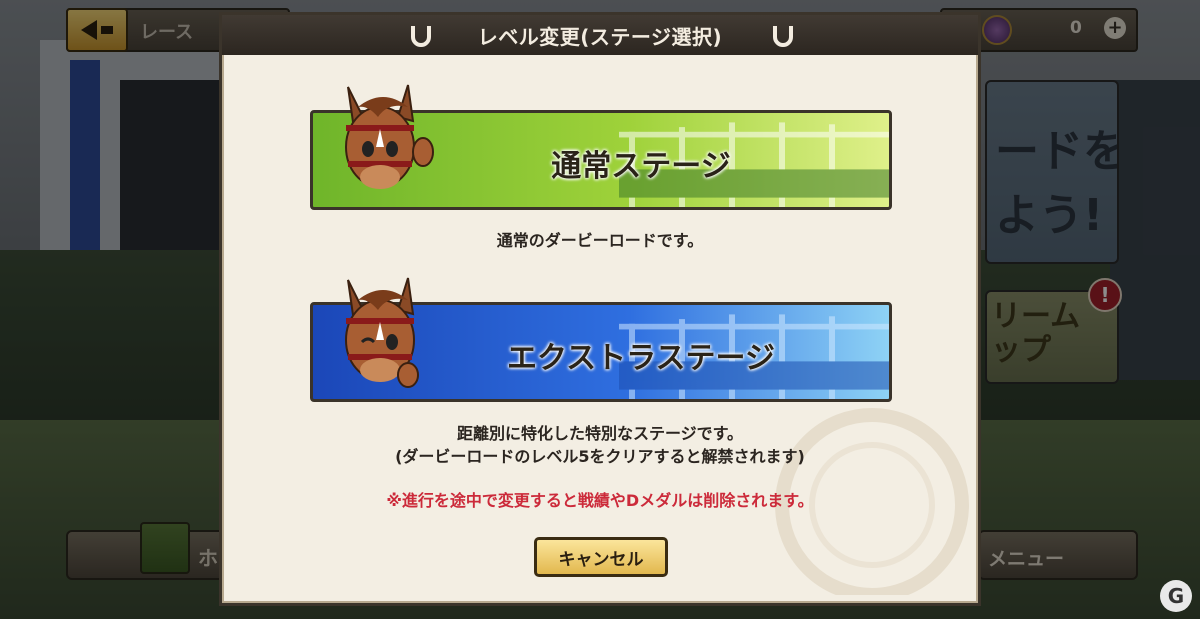  What do you see at coordinates (600, 240) in the screenshot?
I see `normal-stage-description: 通常のダービーロードです。` at bounding box center [600, 240].